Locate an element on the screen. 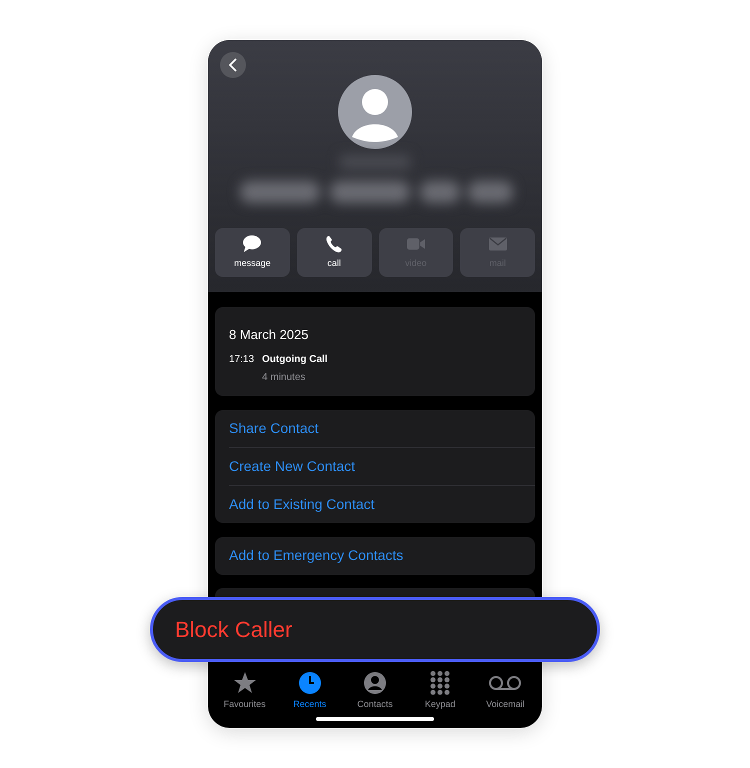 This screenshot has height=768, width=750. star-icon is located at coordinates (244, 682).